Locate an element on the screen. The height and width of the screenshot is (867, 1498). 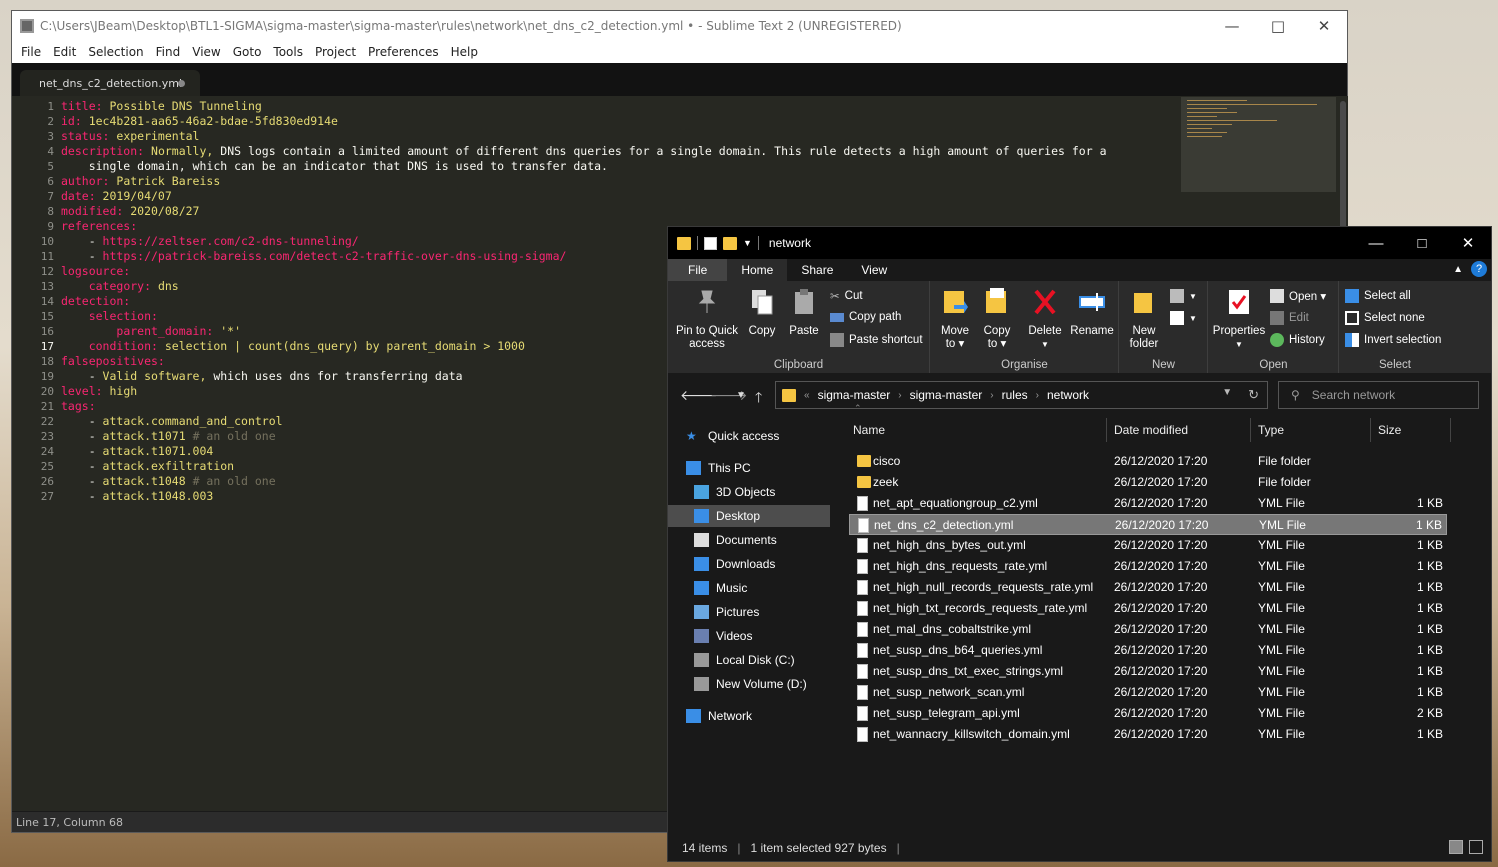
select-none-button: Select none is located at coordinates (1385, 318).